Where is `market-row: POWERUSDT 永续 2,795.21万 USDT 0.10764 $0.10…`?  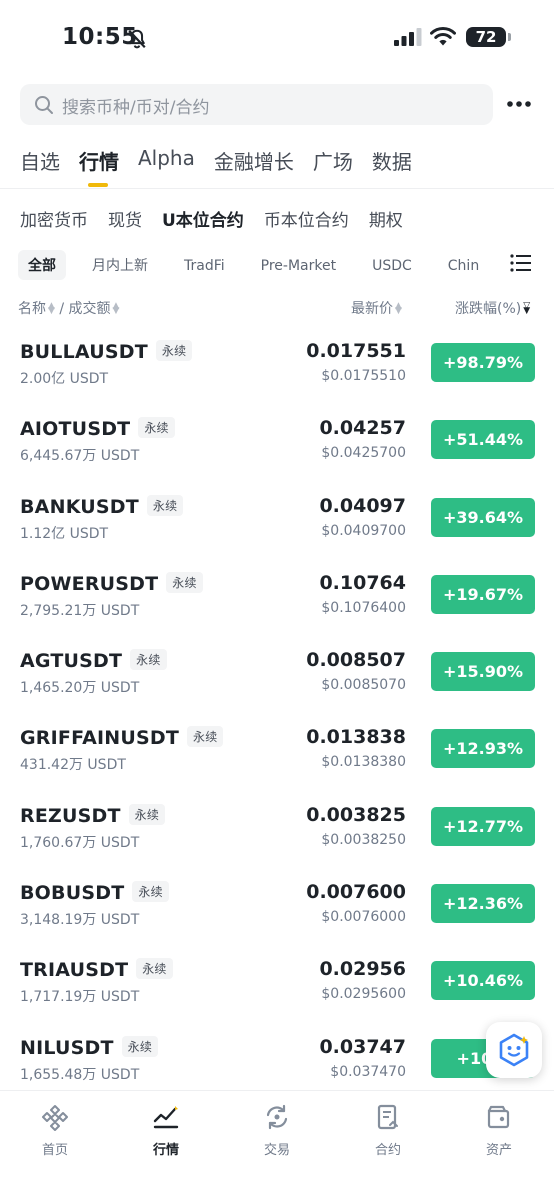 market-row: POWERUSDT 永续 2,795.21万 USDT 0.10764 $0.10… is located at coordinates (277, 602).